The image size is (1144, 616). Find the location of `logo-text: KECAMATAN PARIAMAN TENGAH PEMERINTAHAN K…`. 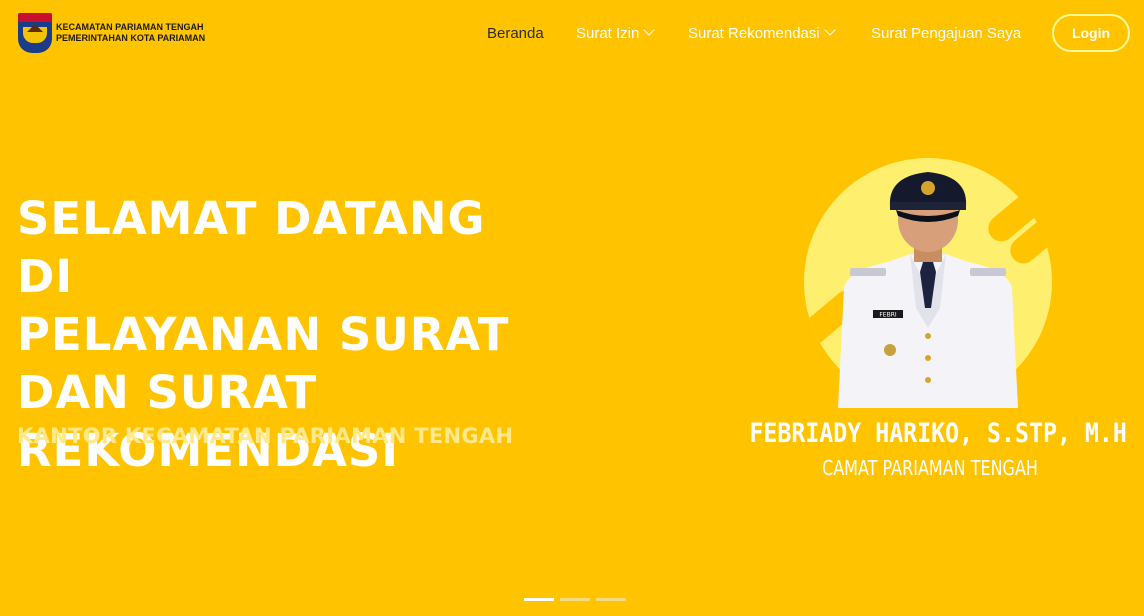

logo-text: KECAMATAN PARIAMAN TENGAH PEMERINTAHAN K… is located at coordinates (130, 33).